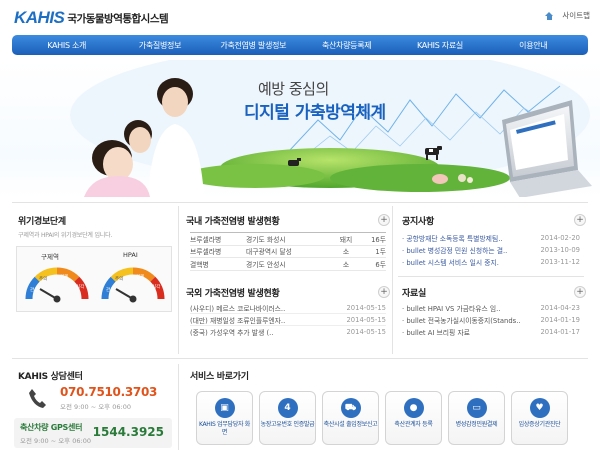 This screenshot has width=600, height=450. Describe the element at coordinates (219, 377) in the screenshot. I see `services-title: 서비스 바로가기` at that location.